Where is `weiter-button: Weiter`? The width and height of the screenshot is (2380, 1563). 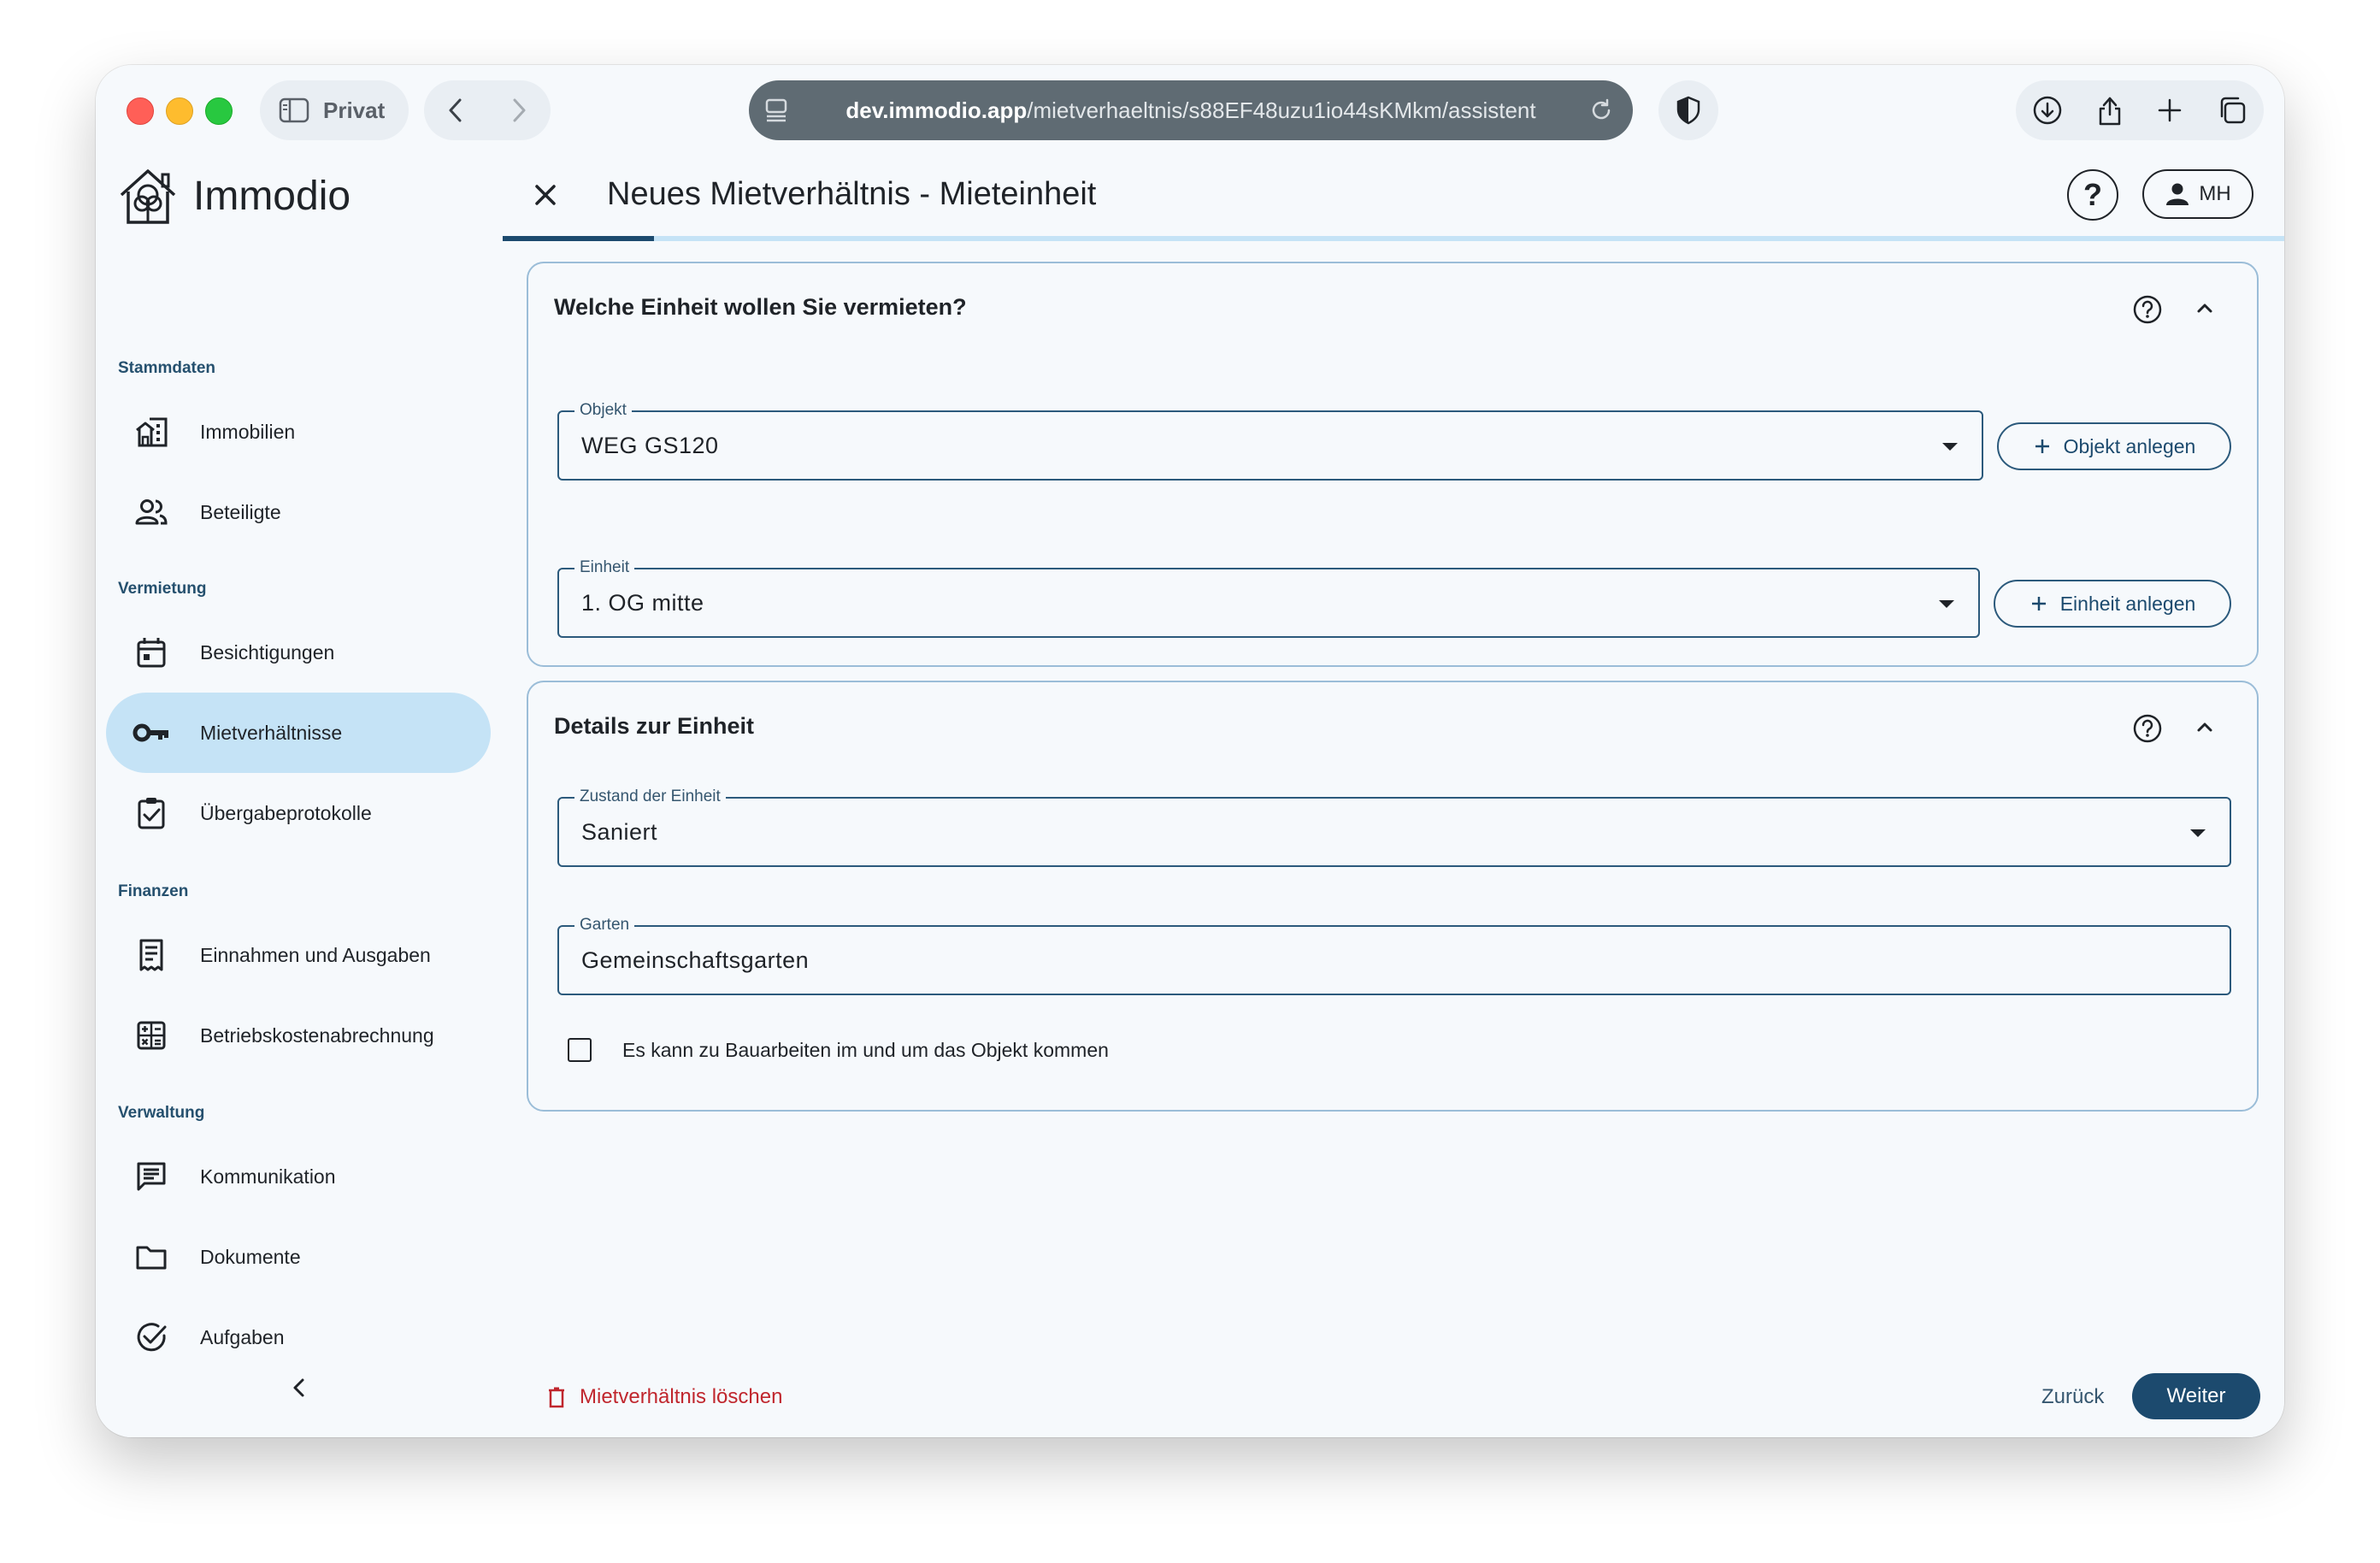 weiter-button: Weiter is located at coordinates (2196, 1396).